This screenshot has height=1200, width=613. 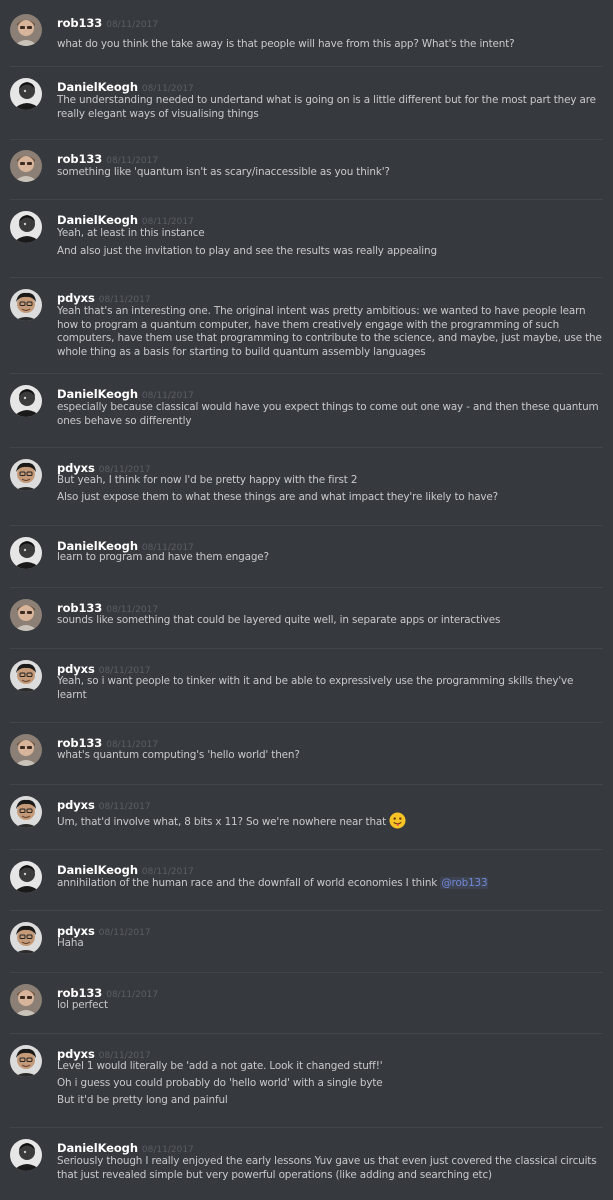 I want to click on message-text: lol perfect, so click(x=329, y=1006).